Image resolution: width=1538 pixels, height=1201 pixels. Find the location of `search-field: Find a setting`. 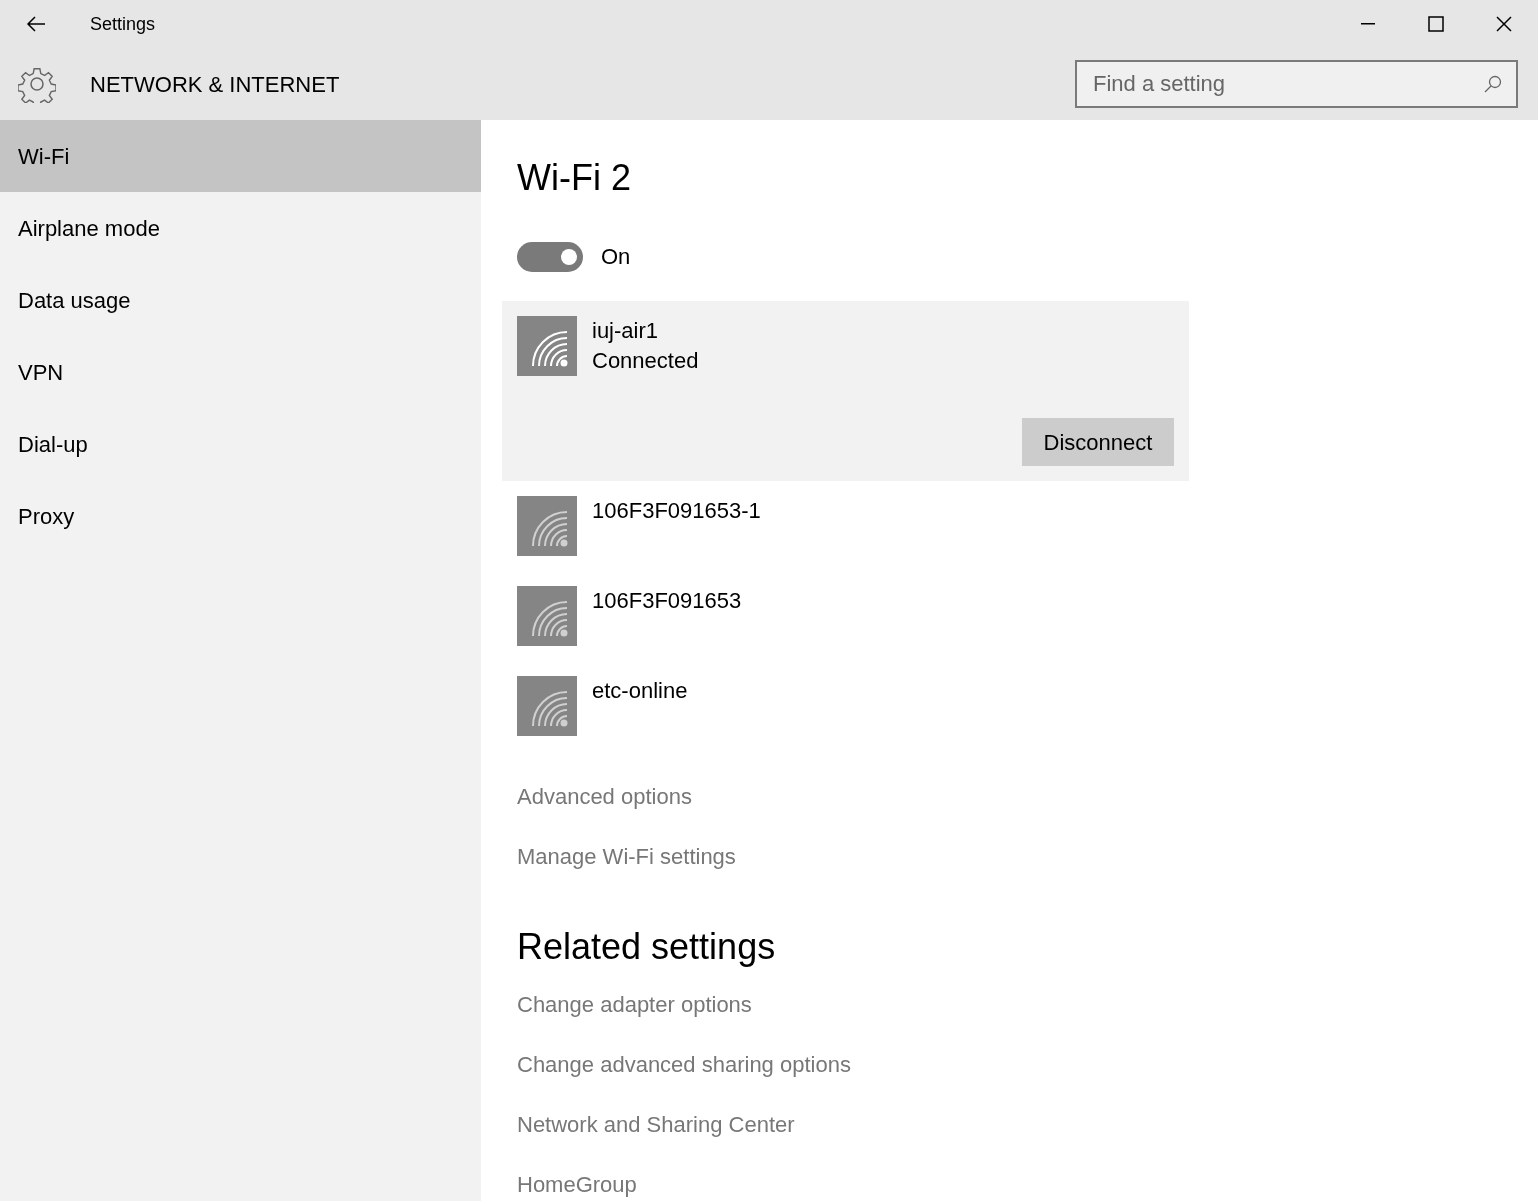

search-field: Find a setting is located at coordinates (1296, 84).